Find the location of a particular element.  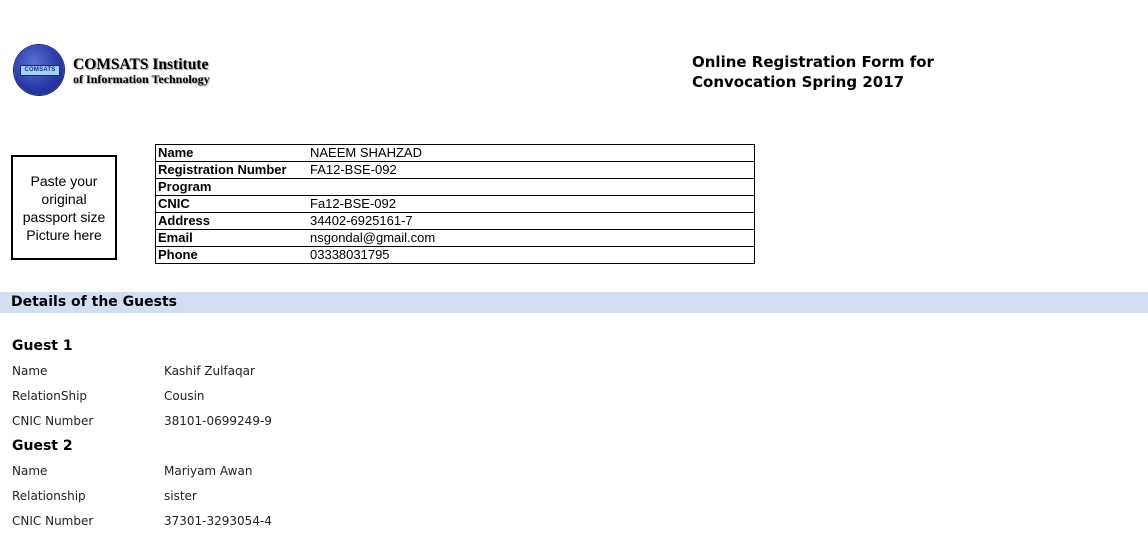

email-label: Email is located at coordinates (231, 238).